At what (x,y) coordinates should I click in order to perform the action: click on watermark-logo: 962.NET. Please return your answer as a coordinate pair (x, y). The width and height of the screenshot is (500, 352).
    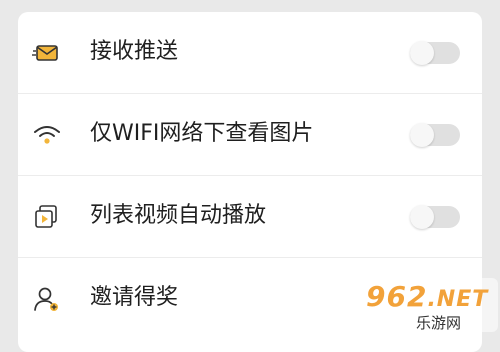
    Looking at the image, I should click on (427, 296).